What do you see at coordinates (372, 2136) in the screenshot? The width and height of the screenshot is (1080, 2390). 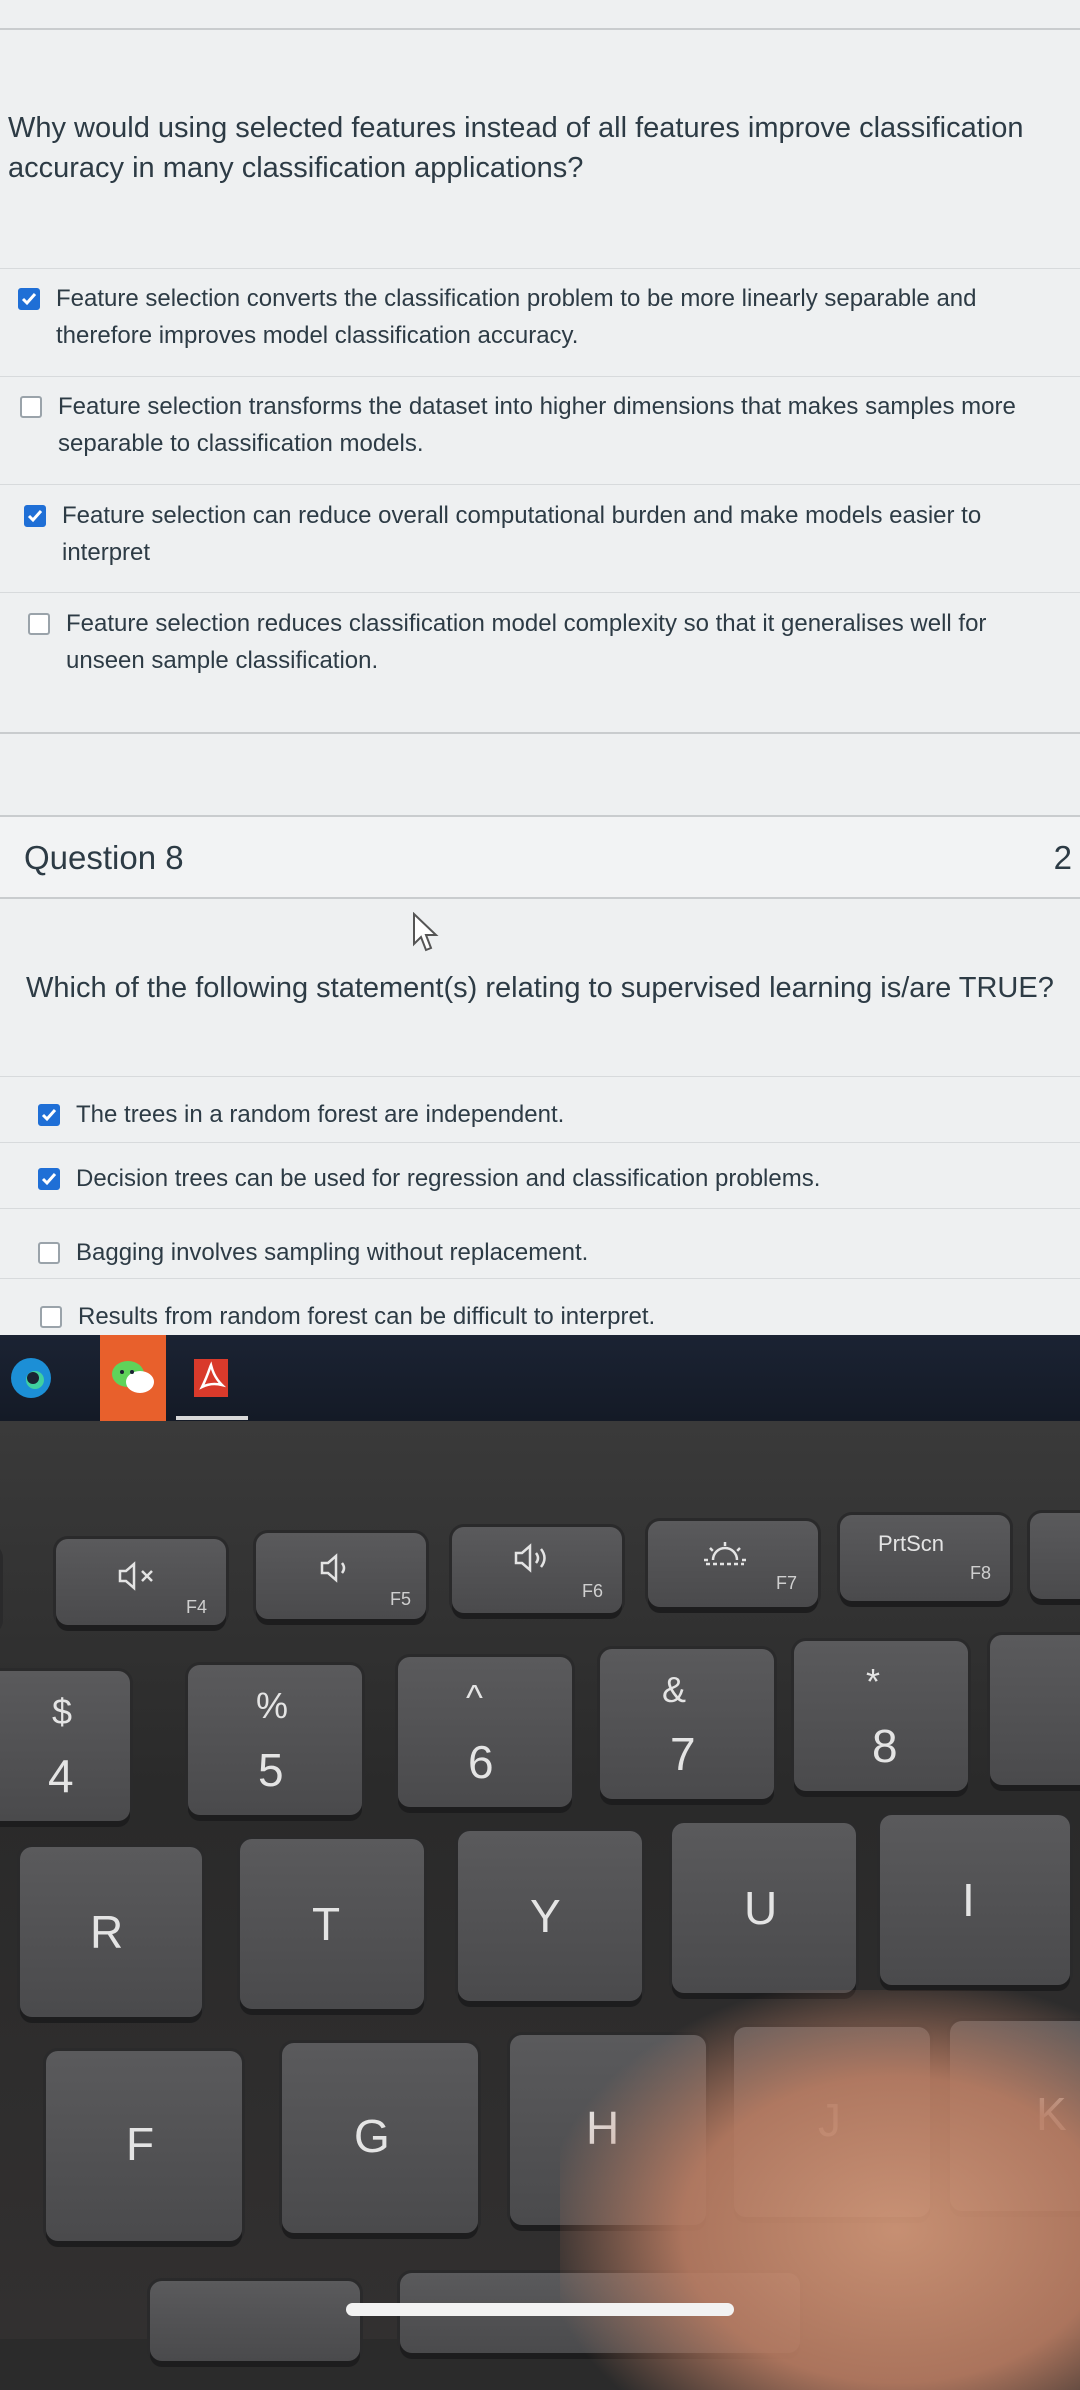 I see `key-letter: G` at bounding box center [372, 2136].